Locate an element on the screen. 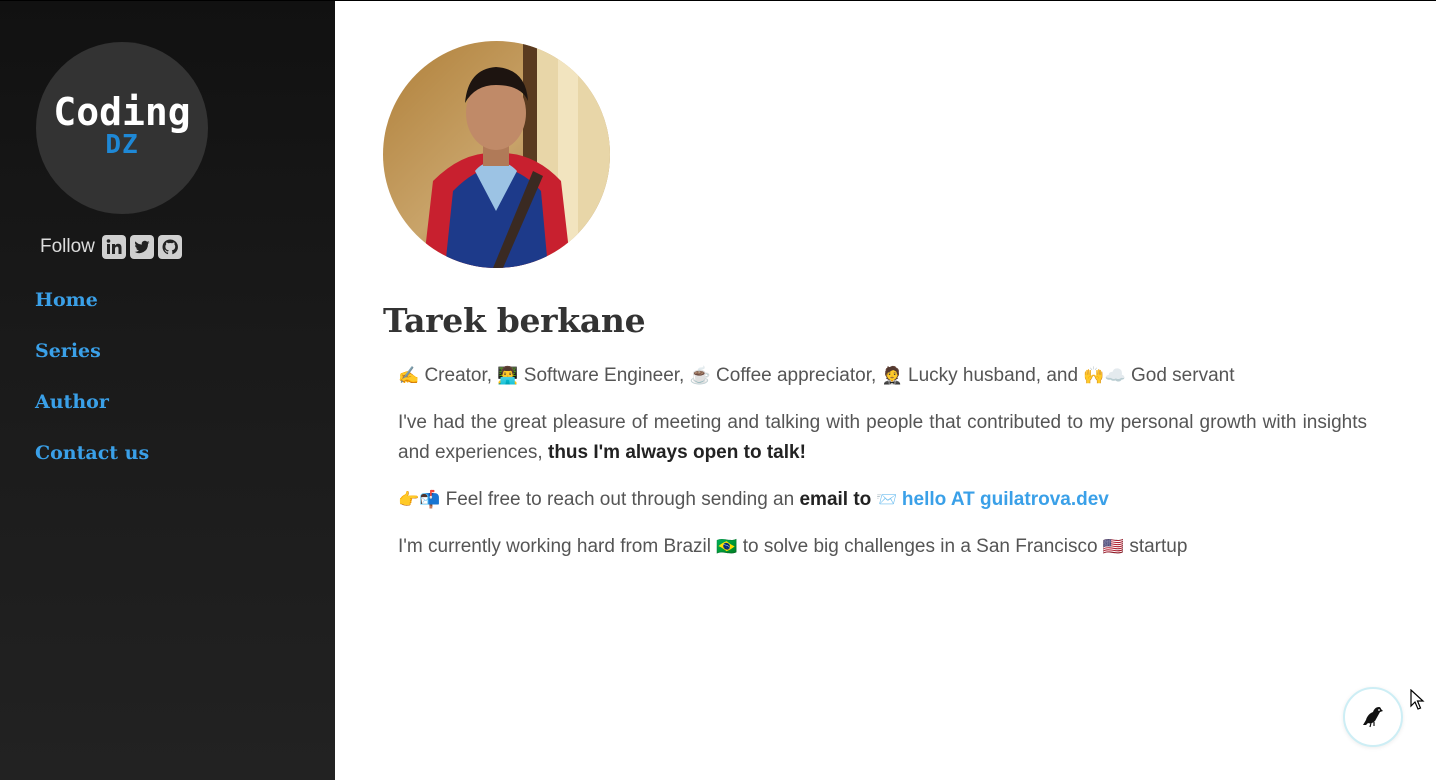 Image resolution: width=1436 pixels, height=780 pixels. bio-text: Creator, is located at coordinates (458, 375).